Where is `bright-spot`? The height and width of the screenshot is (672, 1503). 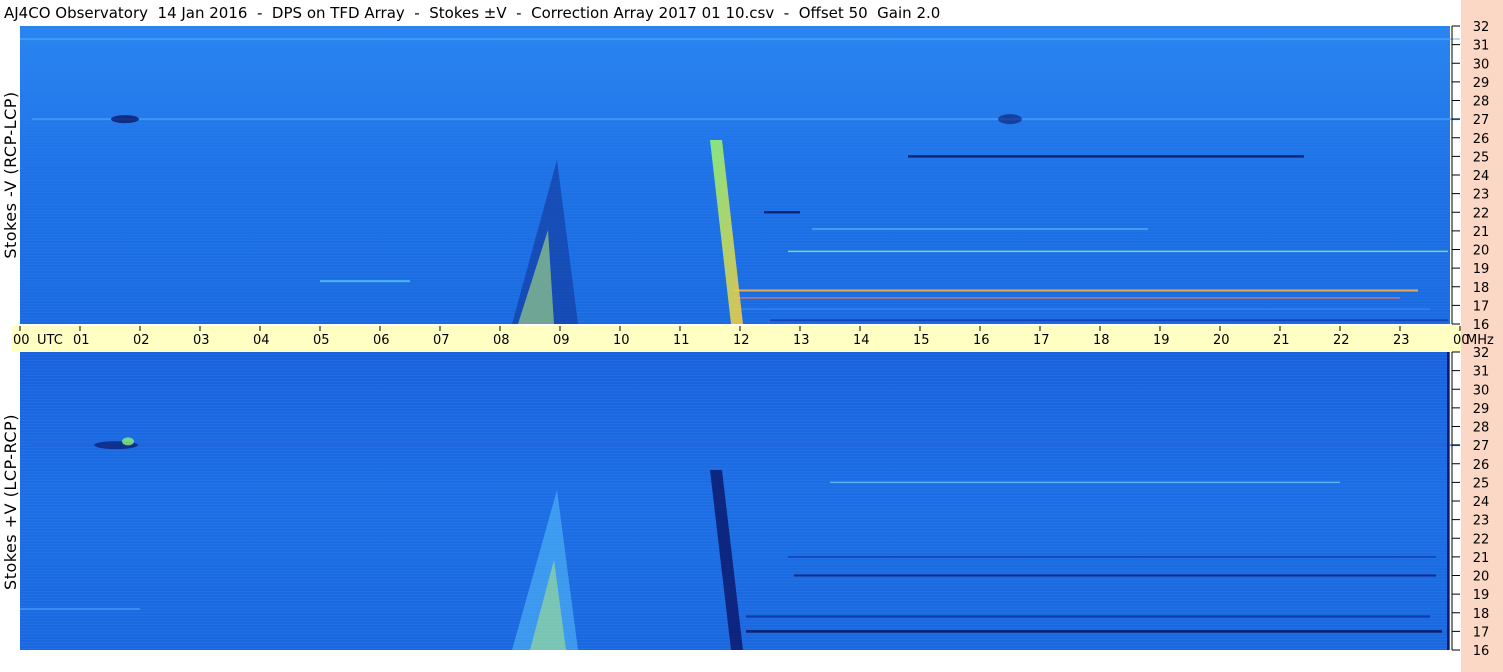
bright-spot is located at coordinates (128, 441).